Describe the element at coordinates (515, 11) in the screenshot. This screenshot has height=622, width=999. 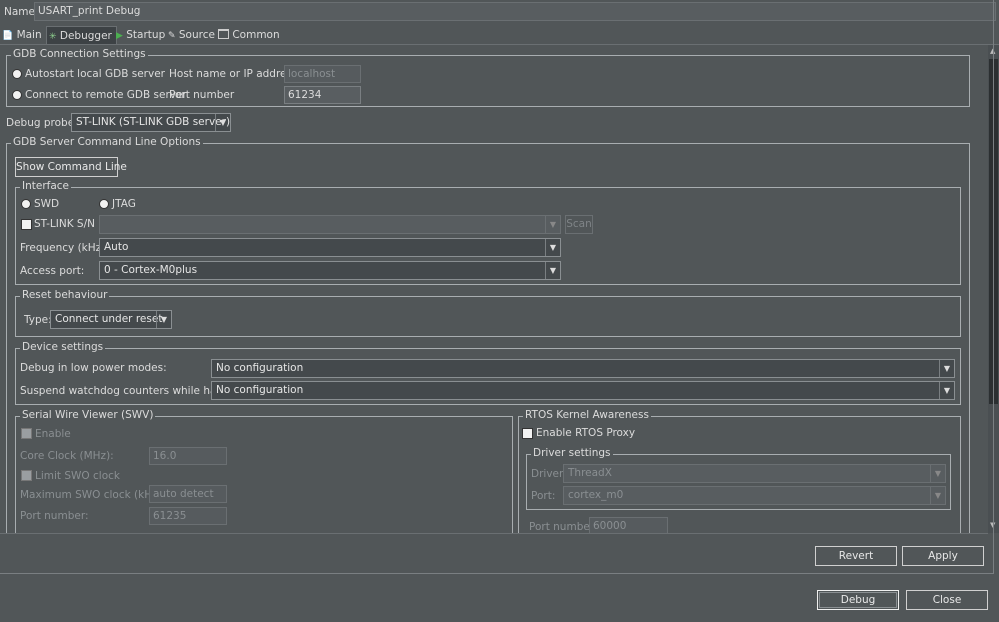
I see `name-field: USART_print Debug` at that location.